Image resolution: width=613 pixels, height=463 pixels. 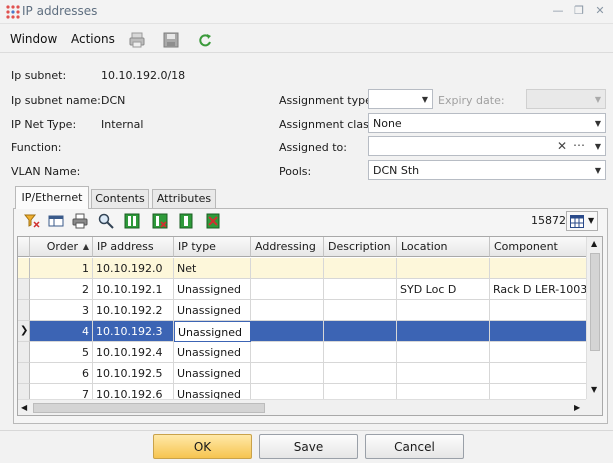 I want to click on horizontal-scroll-thumb, so click(x=149, y=408).